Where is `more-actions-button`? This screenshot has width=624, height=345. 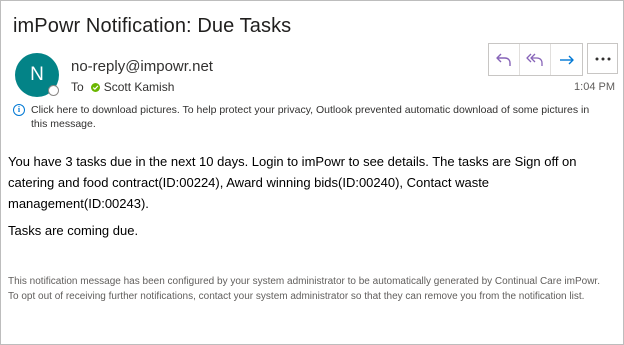
more-actions-button is located at coordinates (602, 58).